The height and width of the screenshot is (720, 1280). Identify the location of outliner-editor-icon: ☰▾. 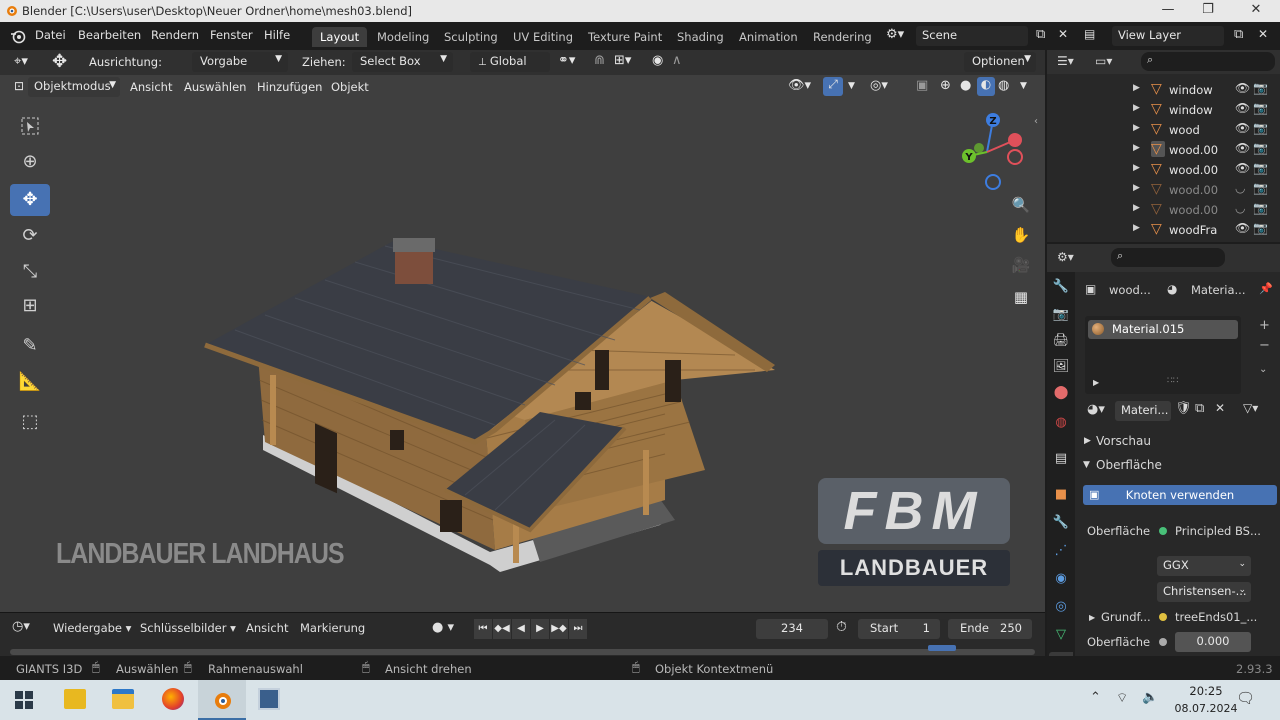
(1065, 61).